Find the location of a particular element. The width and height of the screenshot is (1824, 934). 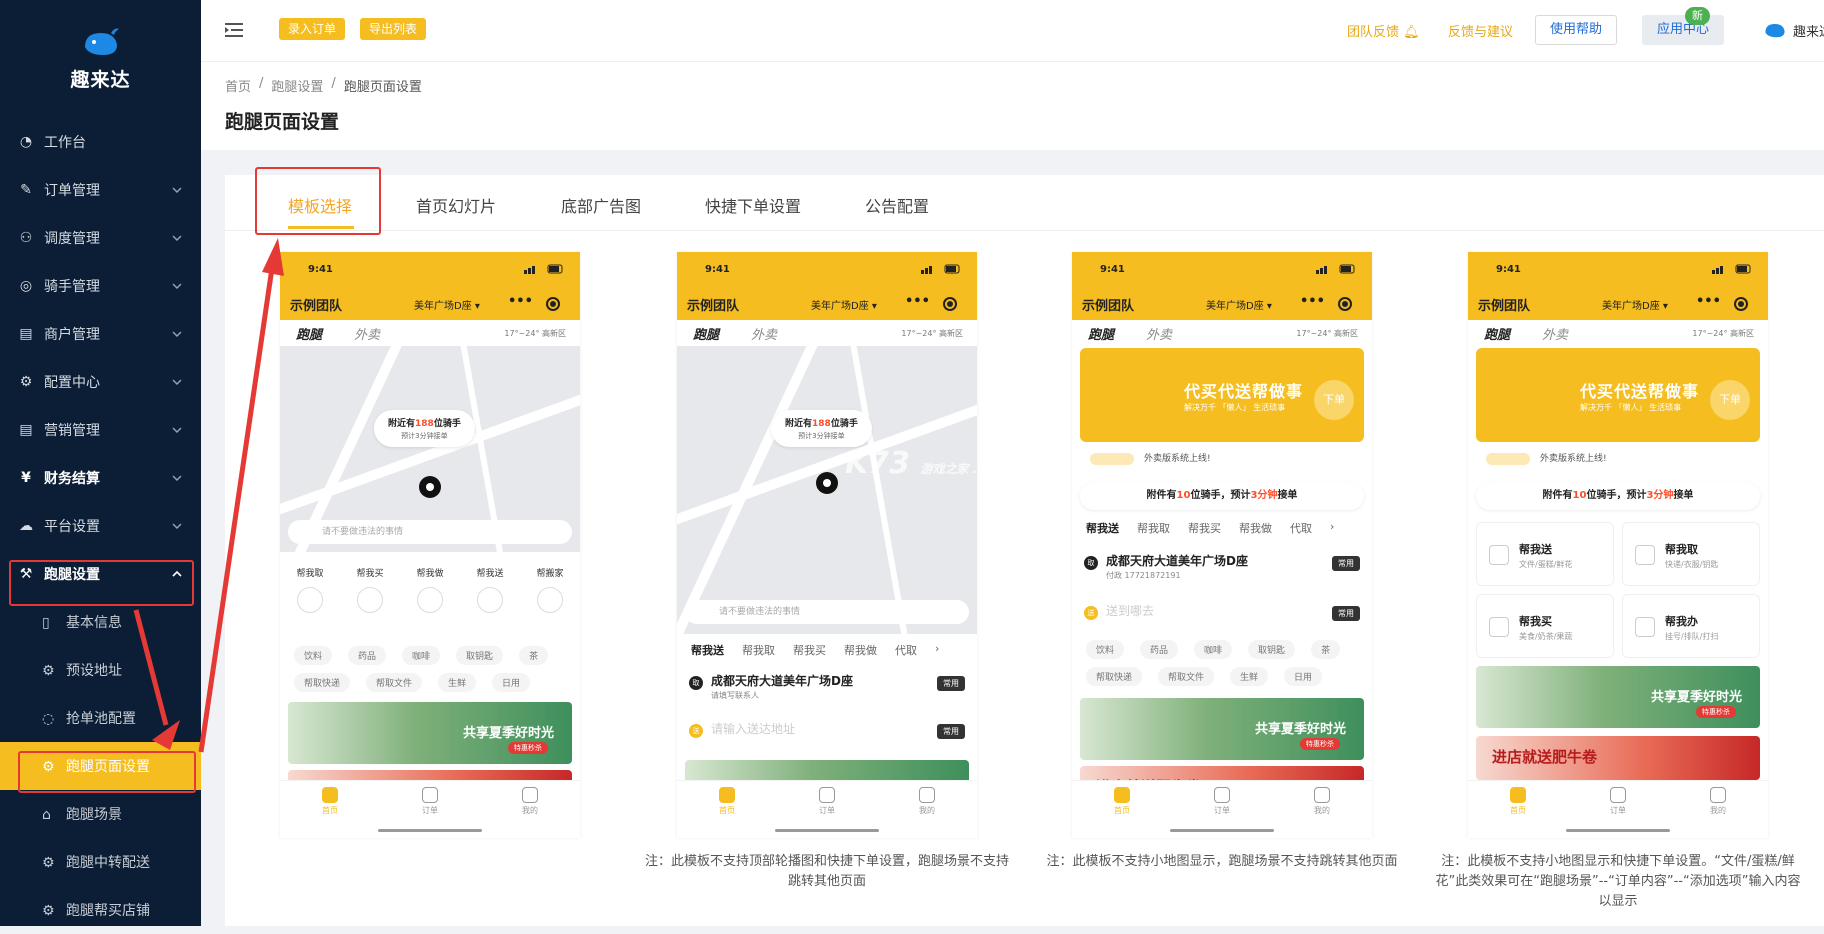

brand-logo: 趣来达 is located at coordinates (100, 59).